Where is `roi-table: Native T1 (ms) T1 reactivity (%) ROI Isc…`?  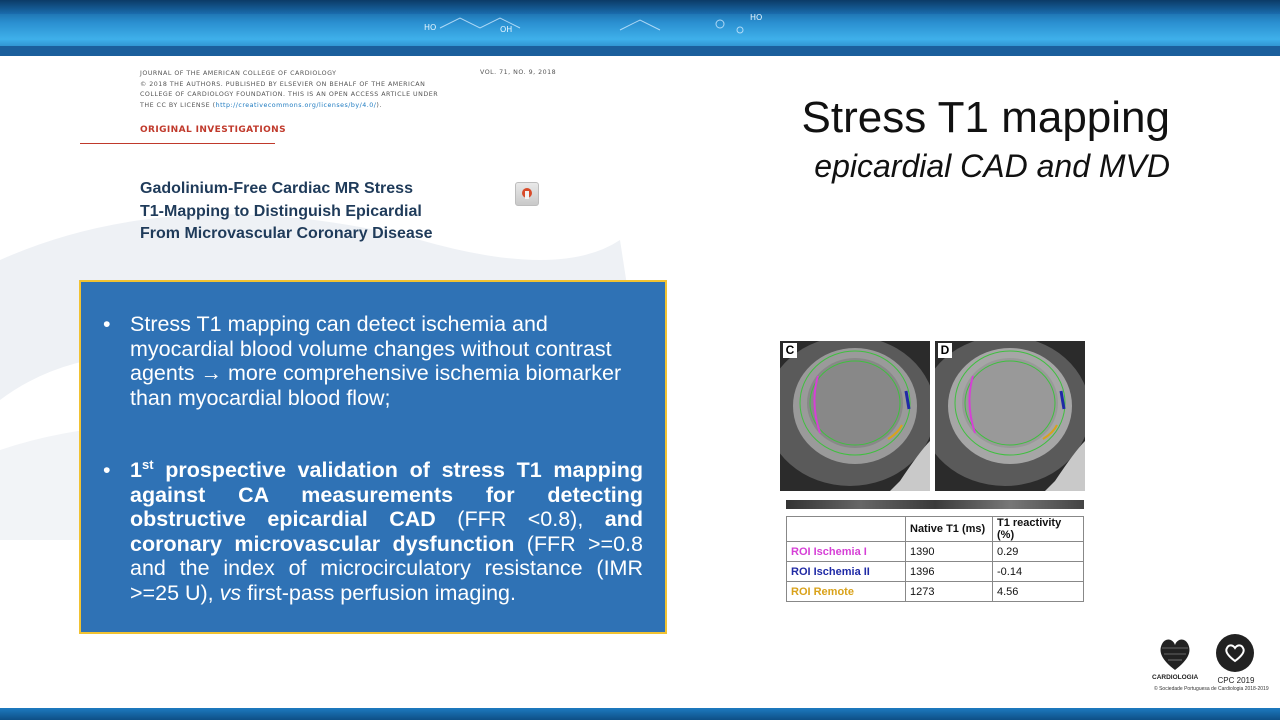 roi-table: Native T1 (ms) T1 reactivity (%) ROI Isc… is located at coordinates (935, 559).